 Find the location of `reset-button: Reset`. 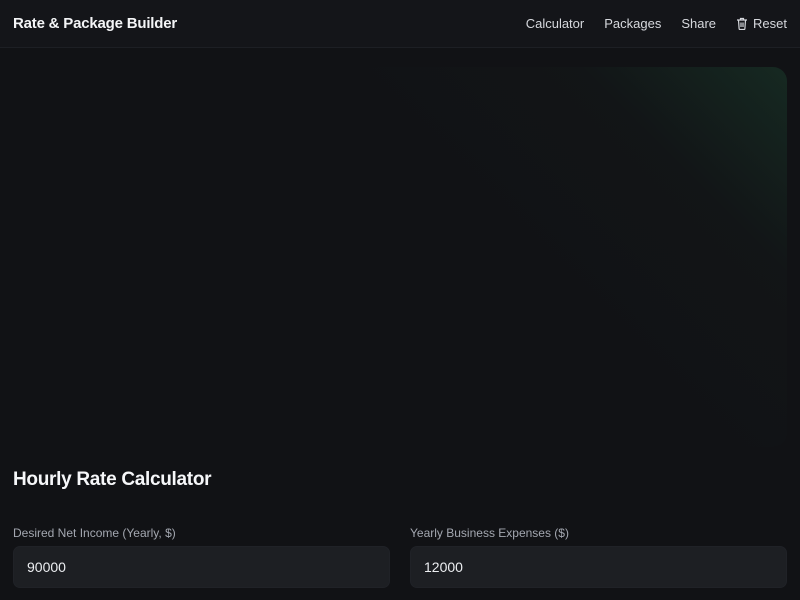

reset-button: Reset is located at coordinates (761, 23).